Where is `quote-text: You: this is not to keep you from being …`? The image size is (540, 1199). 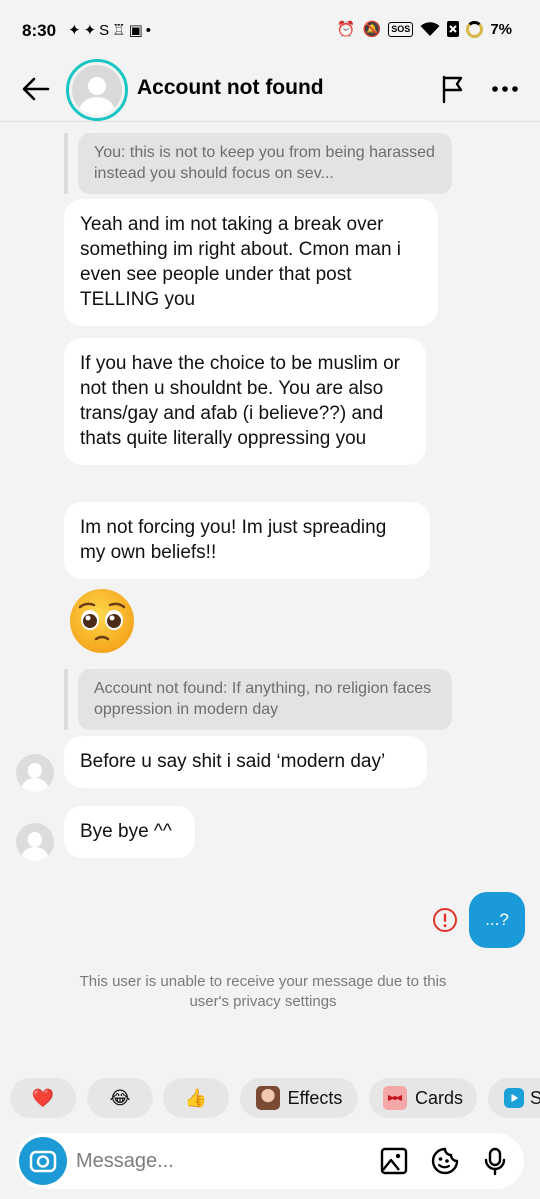 quote-text: You: this is not to keep you from being … is located at coordinates (265, 163).